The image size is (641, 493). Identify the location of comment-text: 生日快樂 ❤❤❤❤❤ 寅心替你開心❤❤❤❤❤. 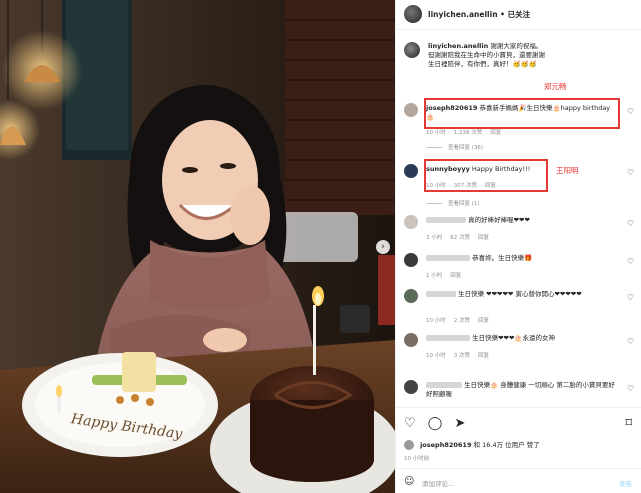
(521, 294).